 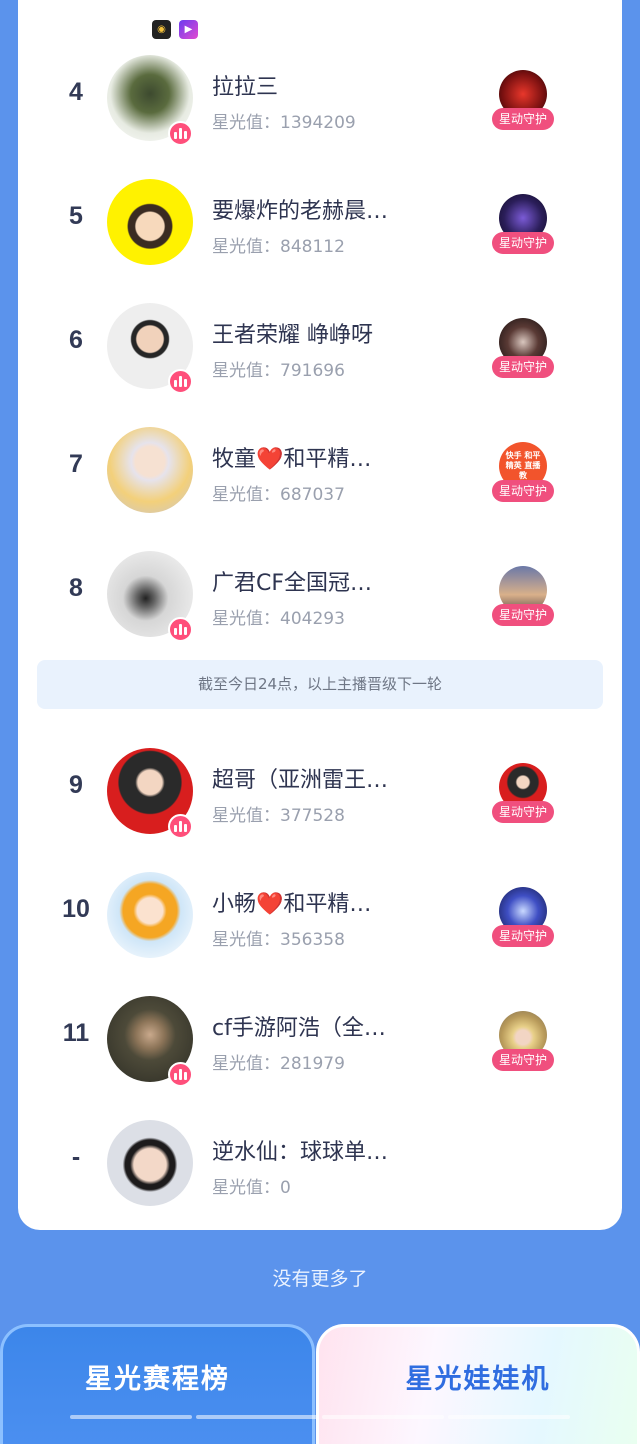 What do you see at coordinates (76, 92) in the screenshot?
I see `rank-number: 4` at bounding box center [76, 92].